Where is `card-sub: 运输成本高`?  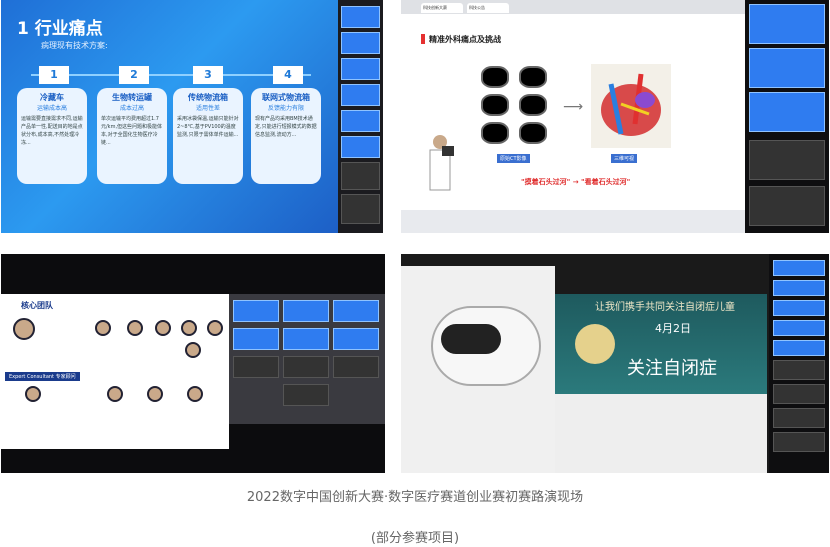
card-sub: 运输成本高 is located at coordinates (51, 108).